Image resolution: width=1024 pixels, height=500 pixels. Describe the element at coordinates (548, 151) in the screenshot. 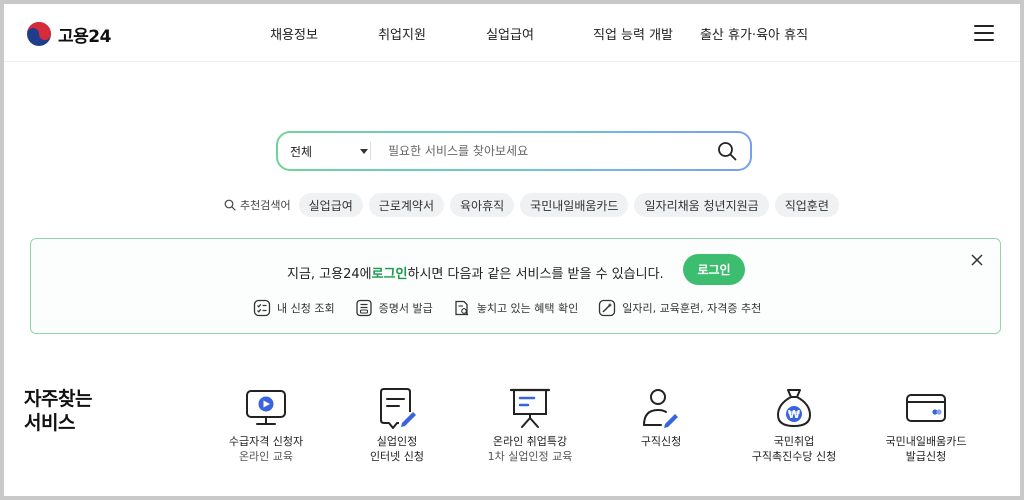

I see `search-input` at that location.